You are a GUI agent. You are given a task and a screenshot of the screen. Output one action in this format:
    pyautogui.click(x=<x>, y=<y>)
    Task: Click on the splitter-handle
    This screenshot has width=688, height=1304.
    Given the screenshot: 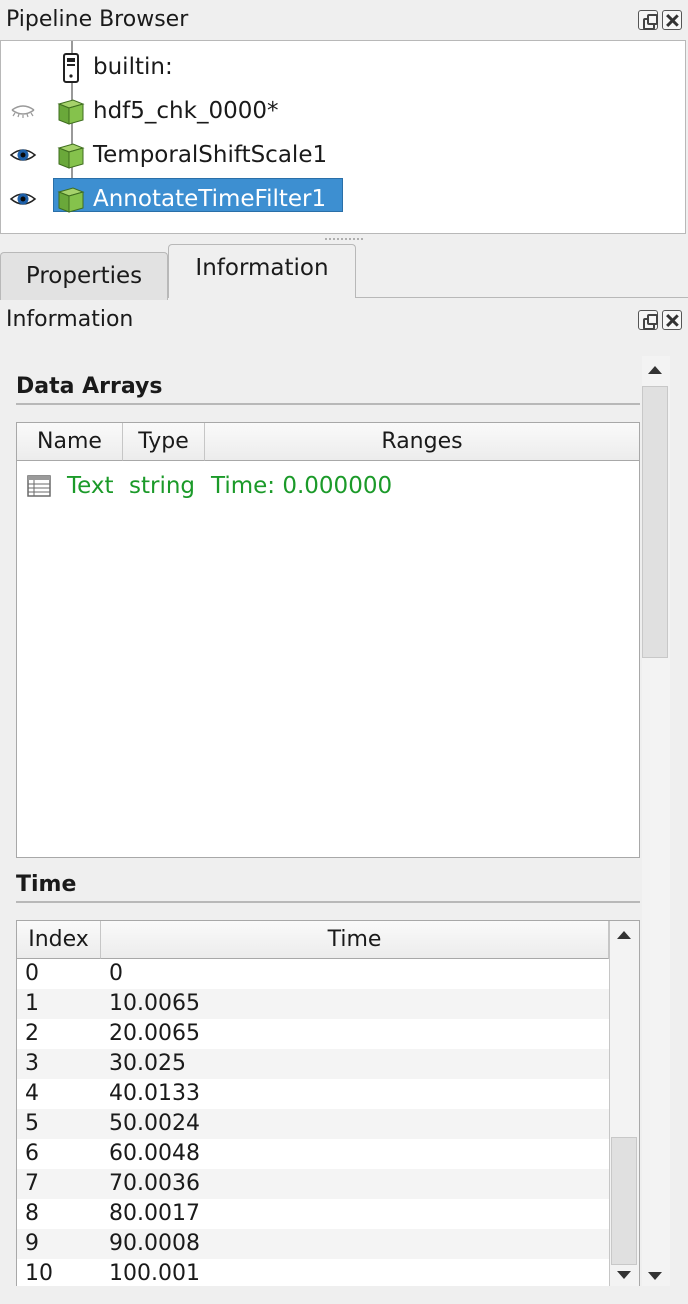 What is the action you would take?
    pyautogui.click(x=344, y=239)
    